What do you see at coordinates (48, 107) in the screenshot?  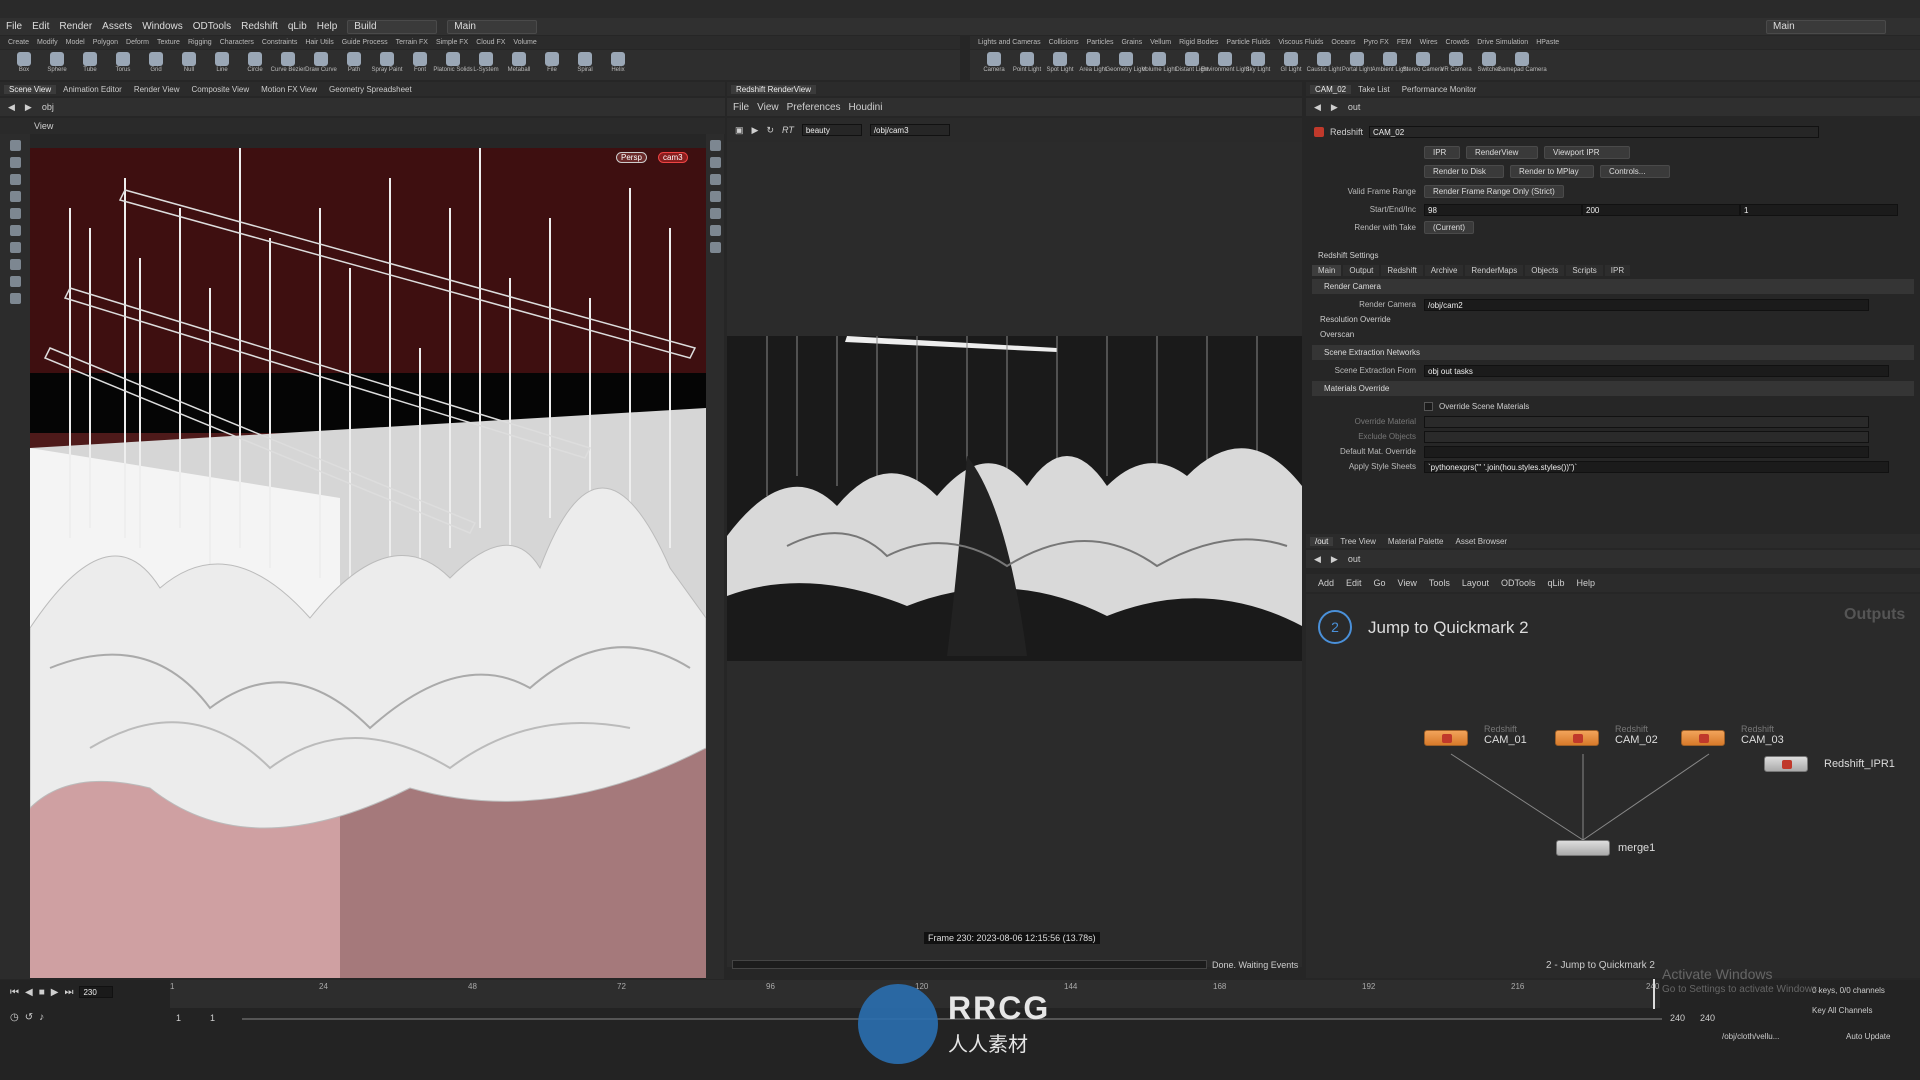 I see `scene-path: obj` at bounding box center [48, 107].